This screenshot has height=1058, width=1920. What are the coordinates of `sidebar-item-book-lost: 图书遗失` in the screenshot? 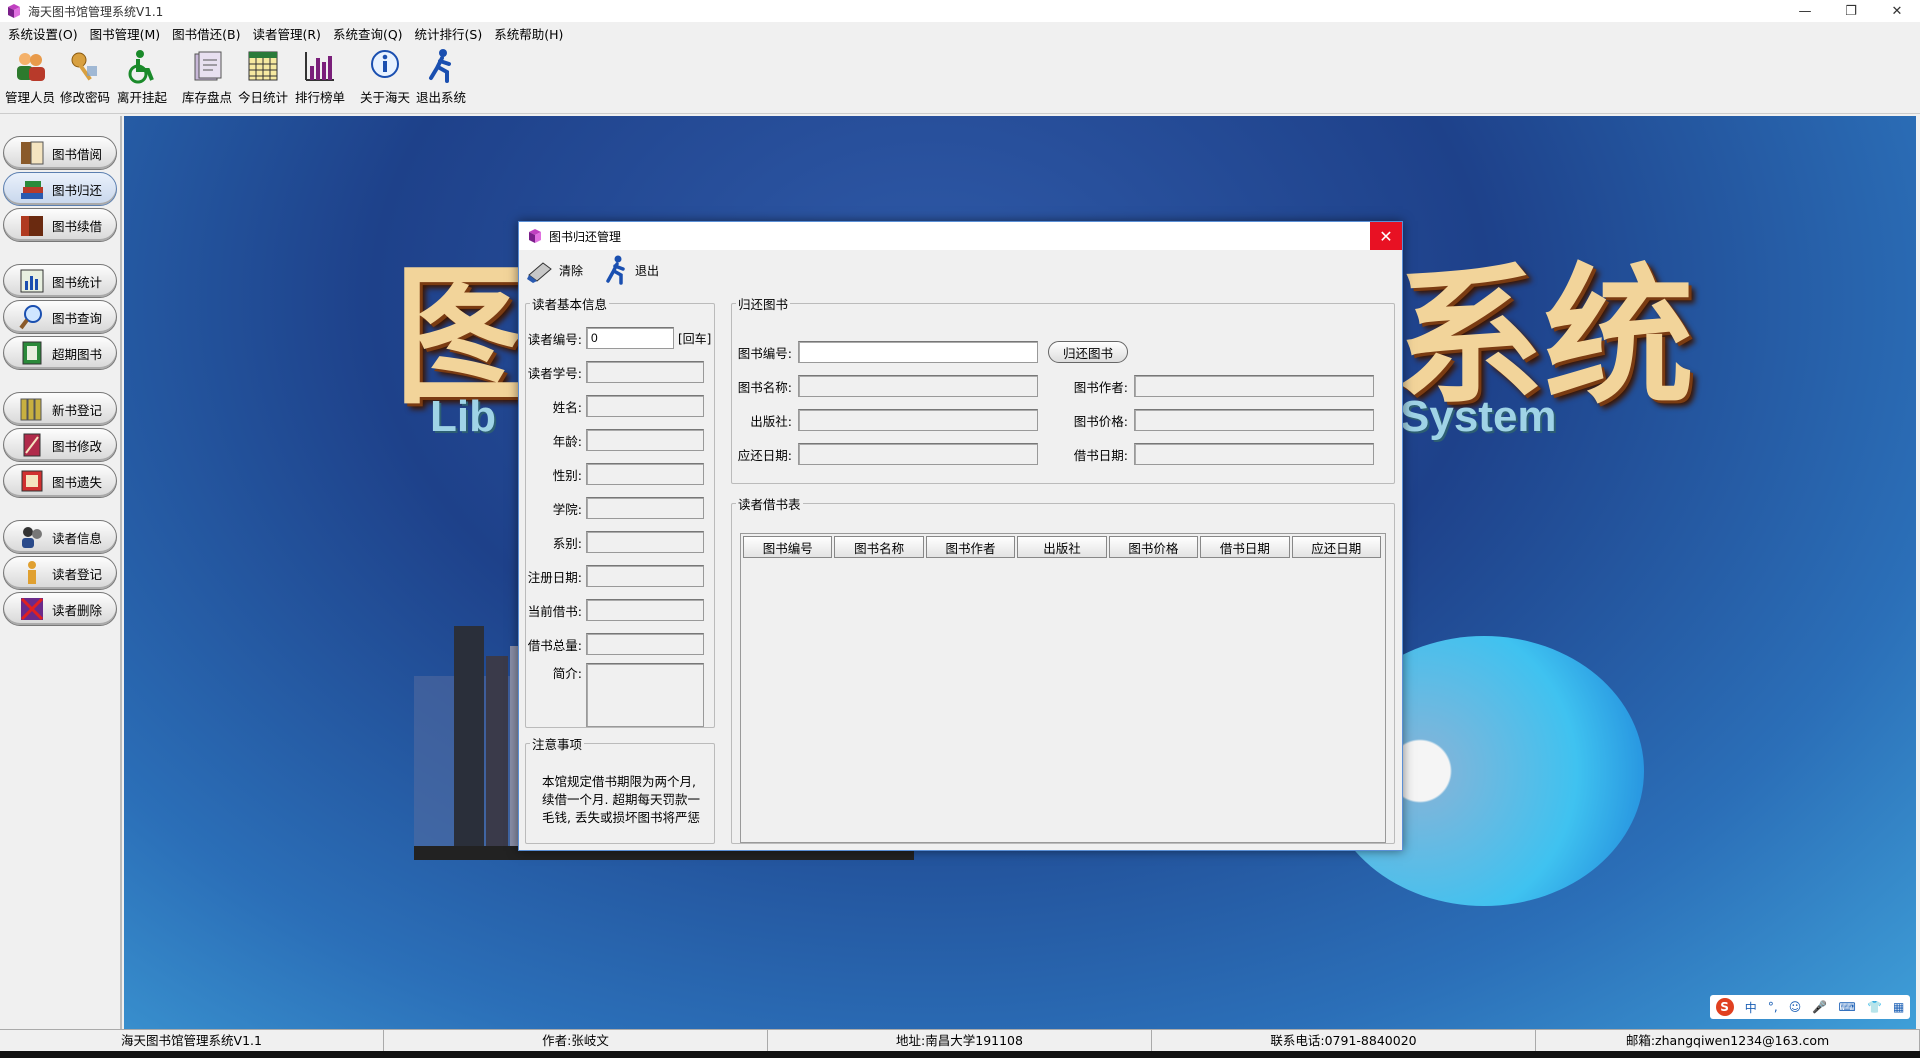 It's located at (60, 481).